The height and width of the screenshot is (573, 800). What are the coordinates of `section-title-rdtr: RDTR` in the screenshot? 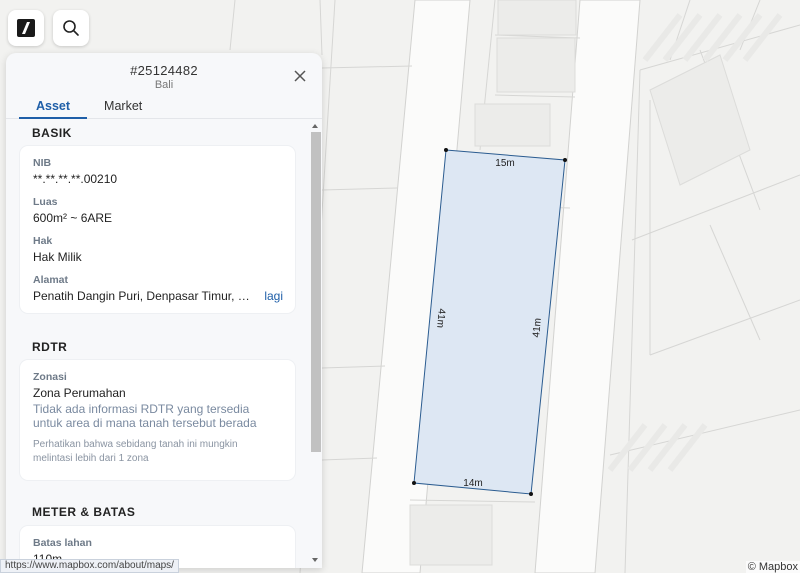 It's located at (50, 347).